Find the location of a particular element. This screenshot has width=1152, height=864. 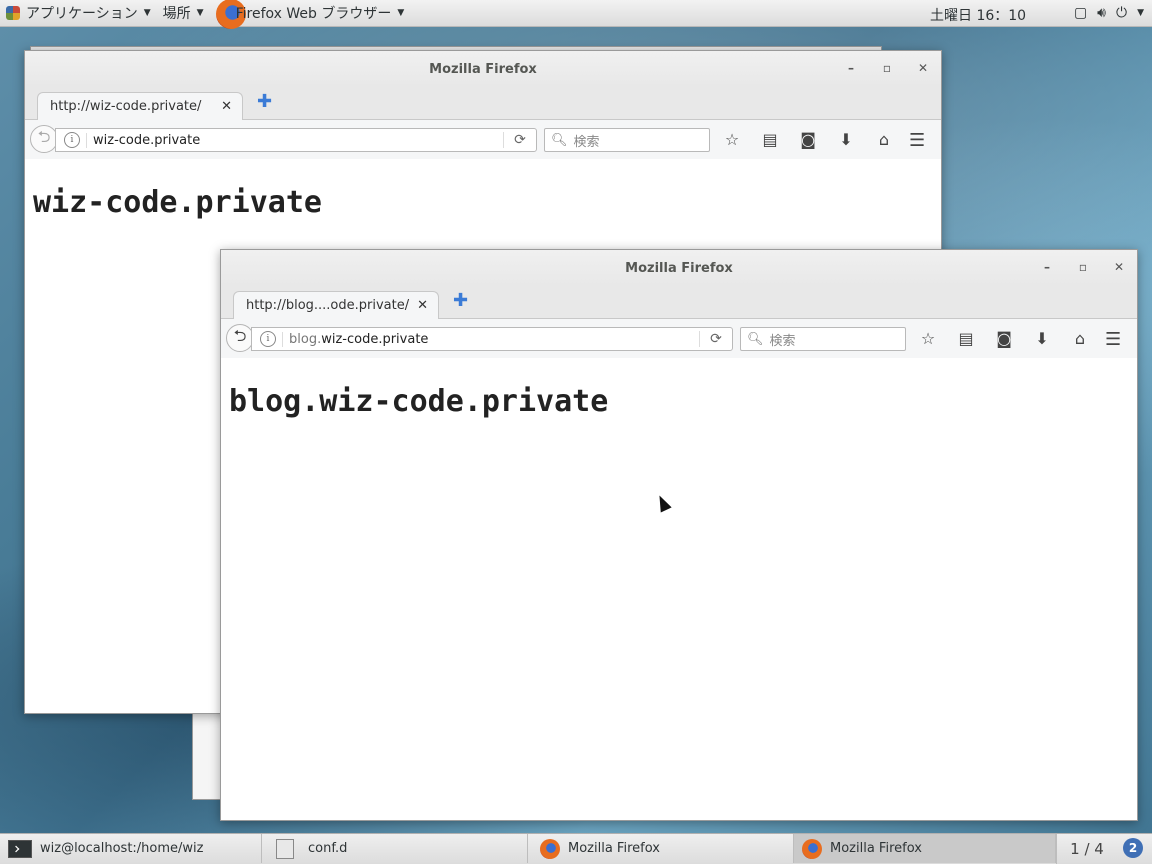

terminal-icon is located at coordinates (20, 848).